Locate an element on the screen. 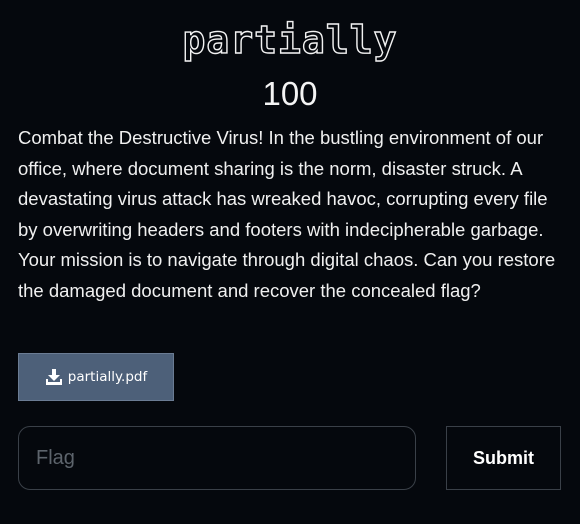  challenge-points: 100 is located at coordinates (290, 93).